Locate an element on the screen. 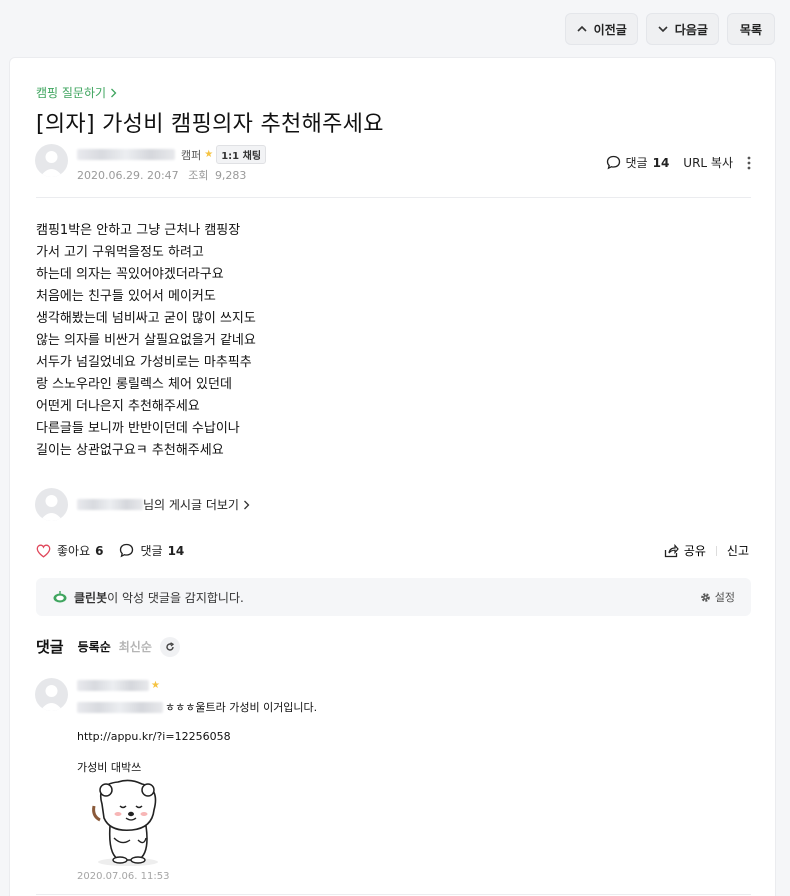 The width and height of the screenshot is (790, 896). next-post-label: 다음글 is located at coordinates (691, 29).